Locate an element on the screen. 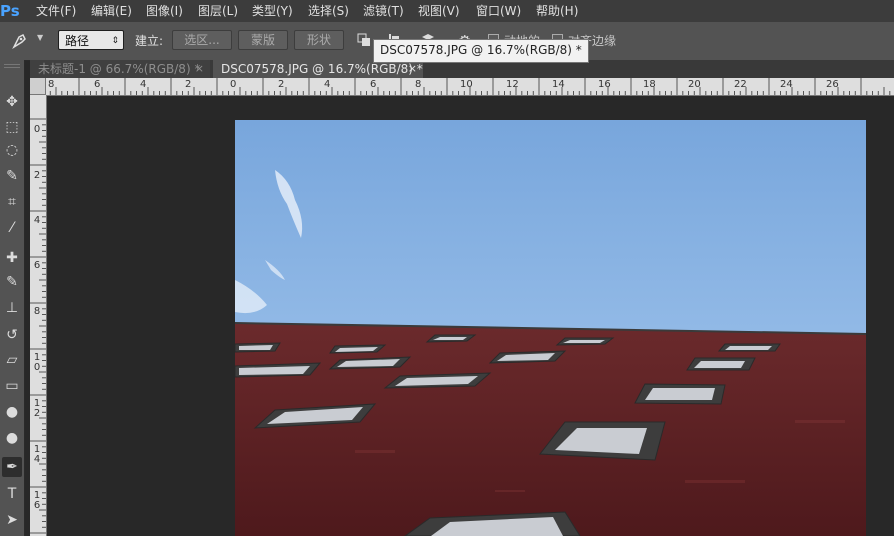  ruler-origin is located at coordinates (38, 86).